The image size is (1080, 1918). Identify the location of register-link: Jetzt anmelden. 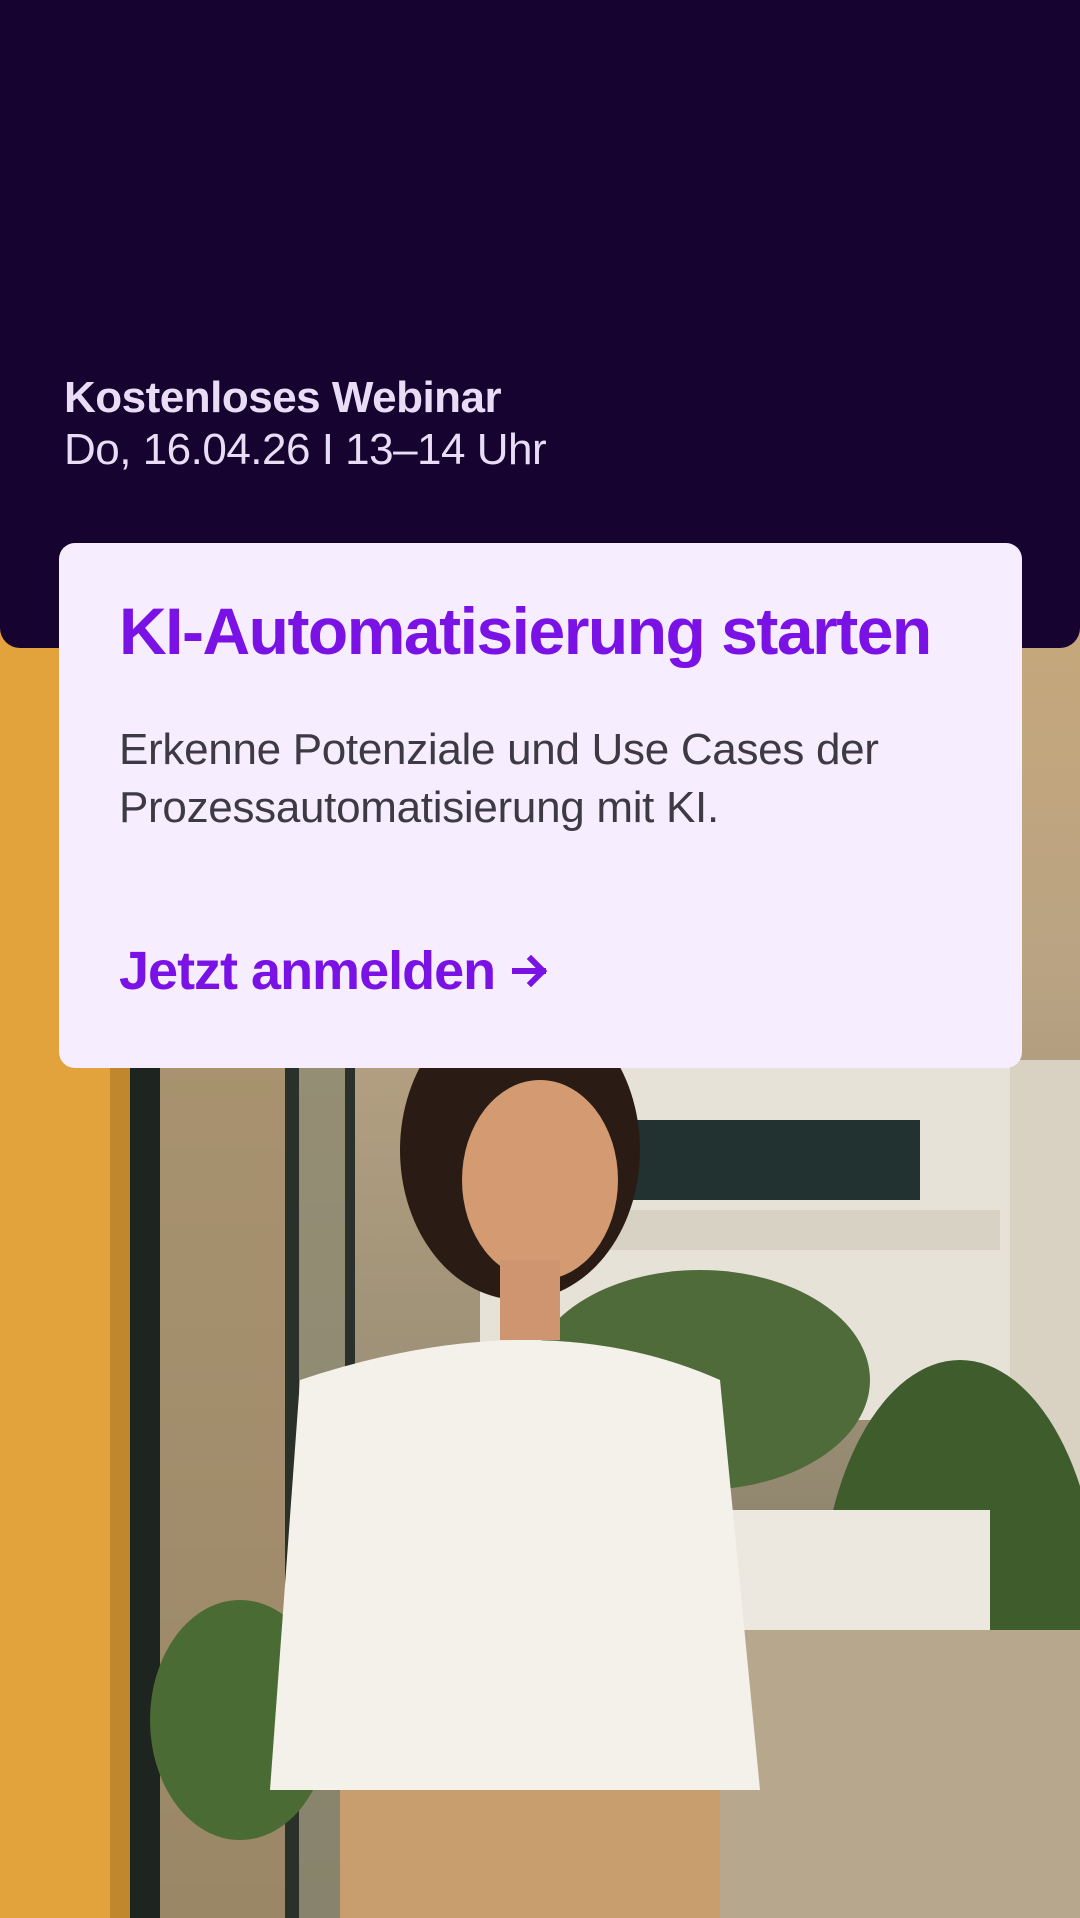
(336, 971).